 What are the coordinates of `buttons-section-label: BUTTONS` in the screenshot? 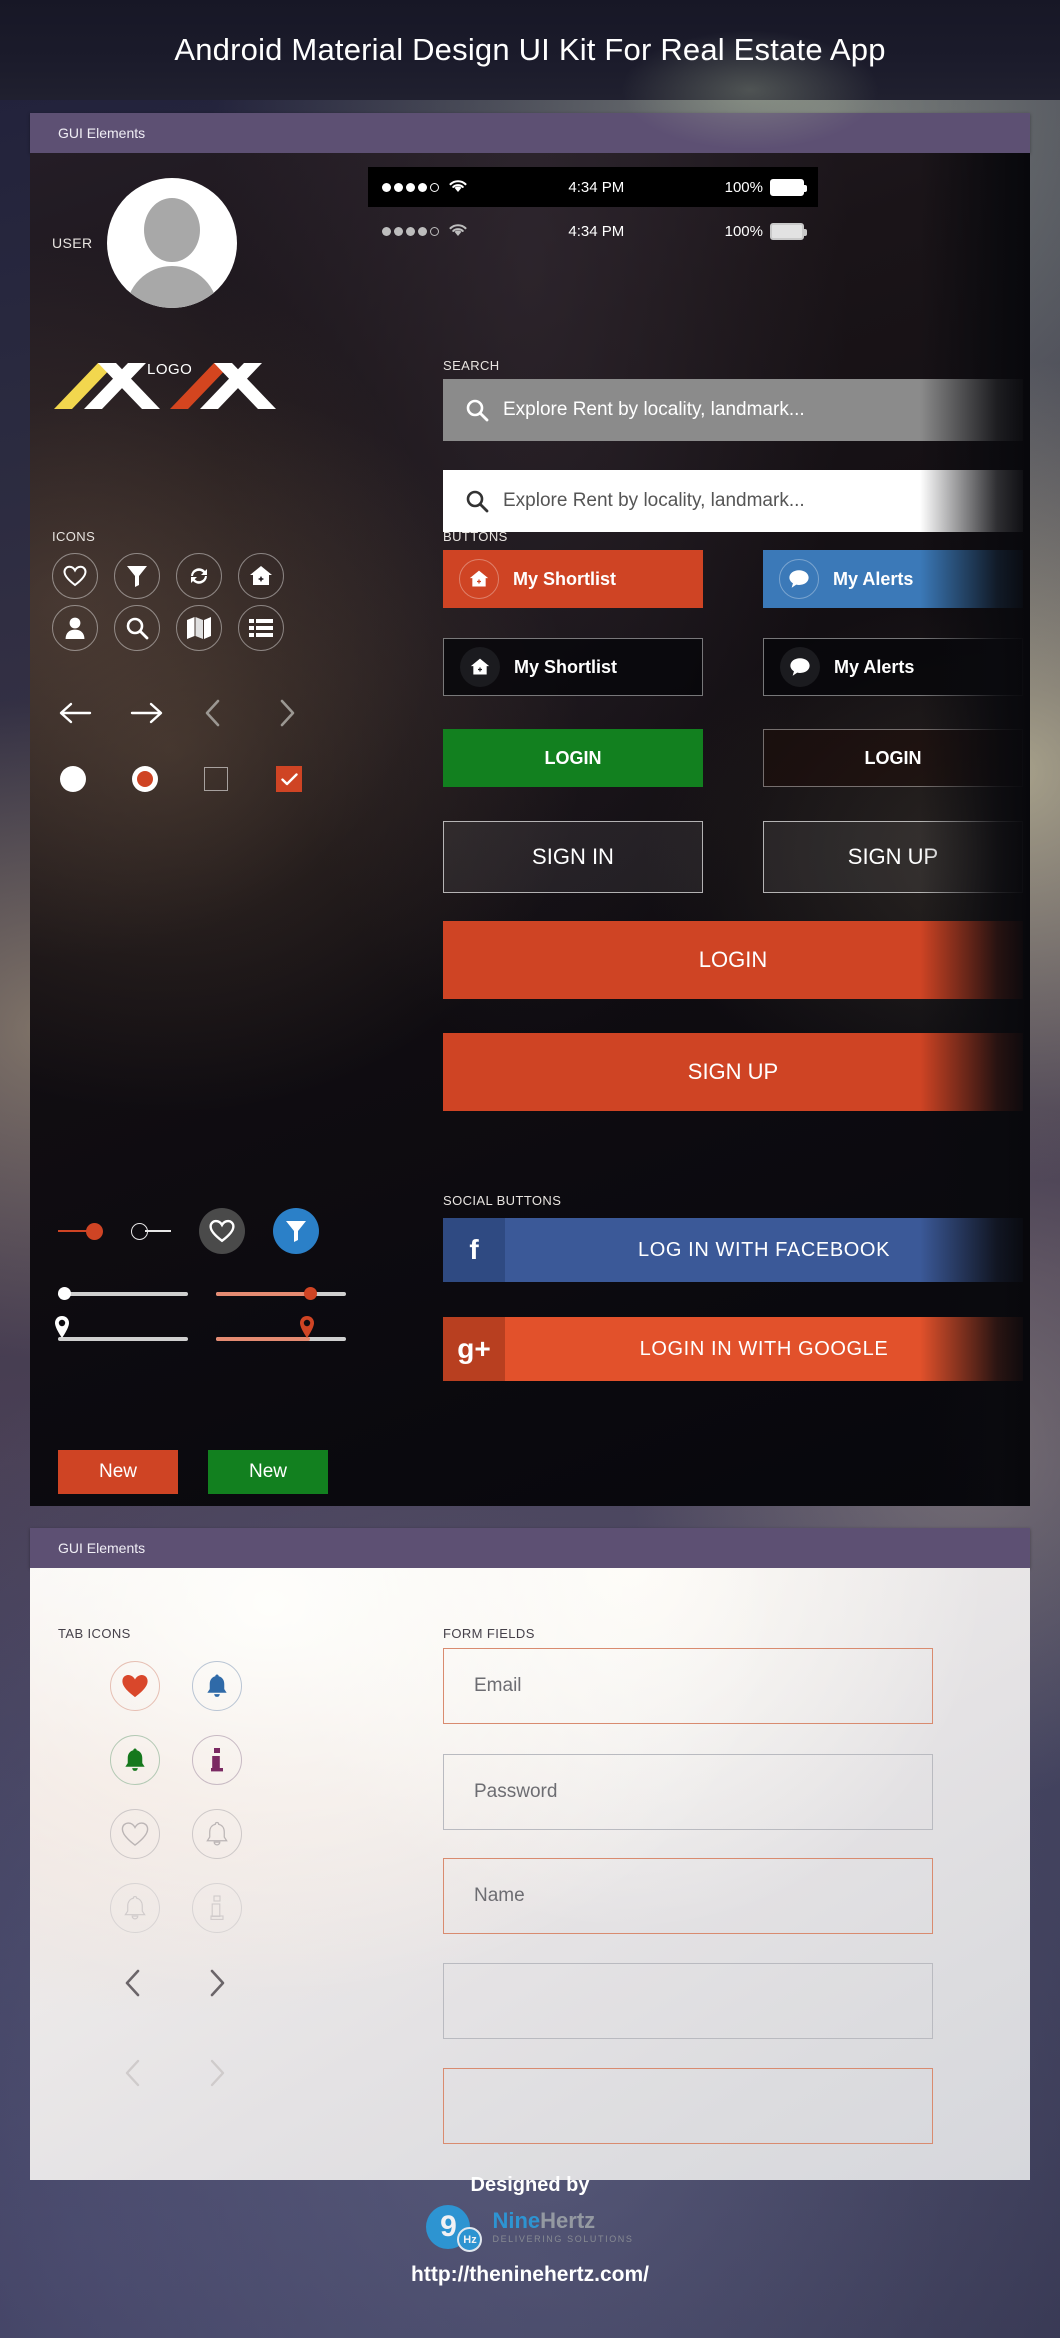 It's located at (475, 536).